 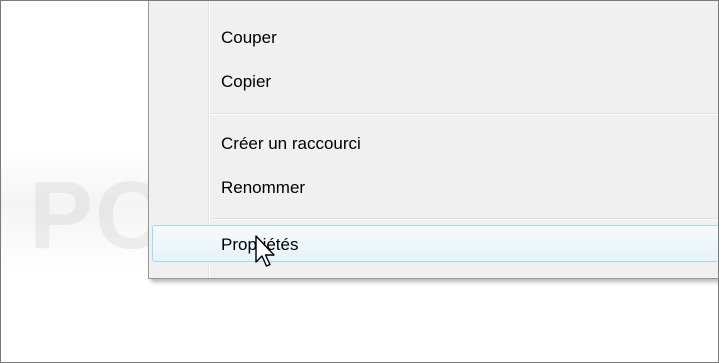 I want to click on menu-item-cut: Couper, so click(x=435, y=38).